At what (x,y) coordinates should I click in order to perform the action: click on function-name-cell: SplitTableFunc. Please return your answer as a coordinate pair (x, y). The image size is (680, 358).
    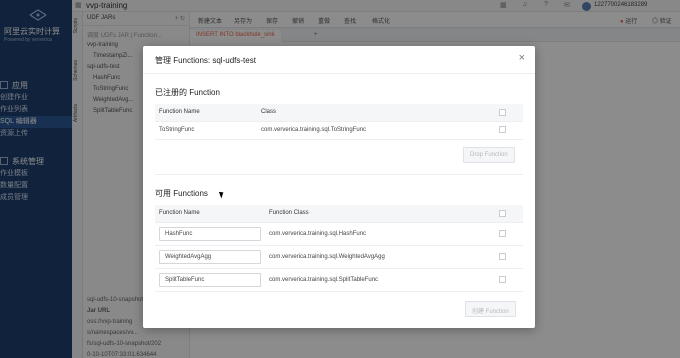
    Looking at the image, I should click on (210, 280).